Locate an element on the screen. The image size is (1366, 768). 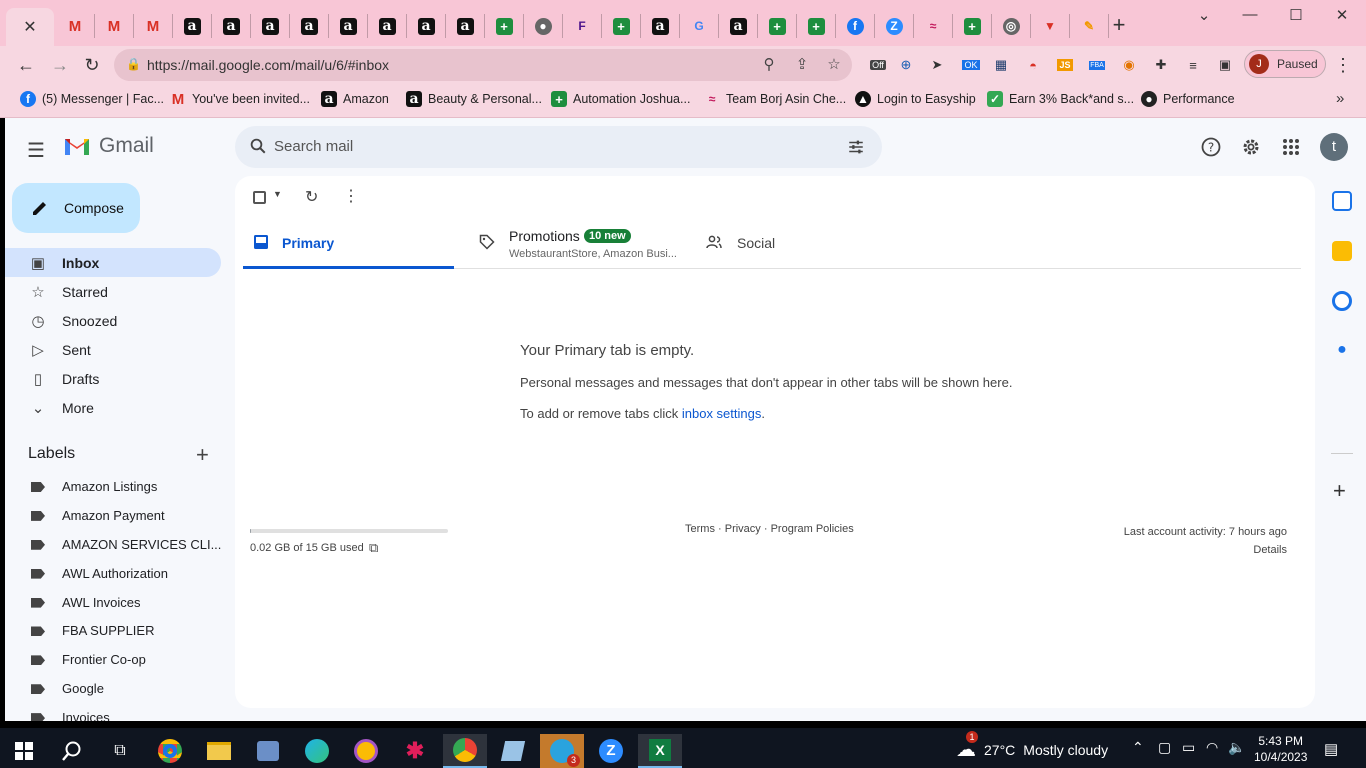
label-item: Invoices is located at coordinates (113, 712).